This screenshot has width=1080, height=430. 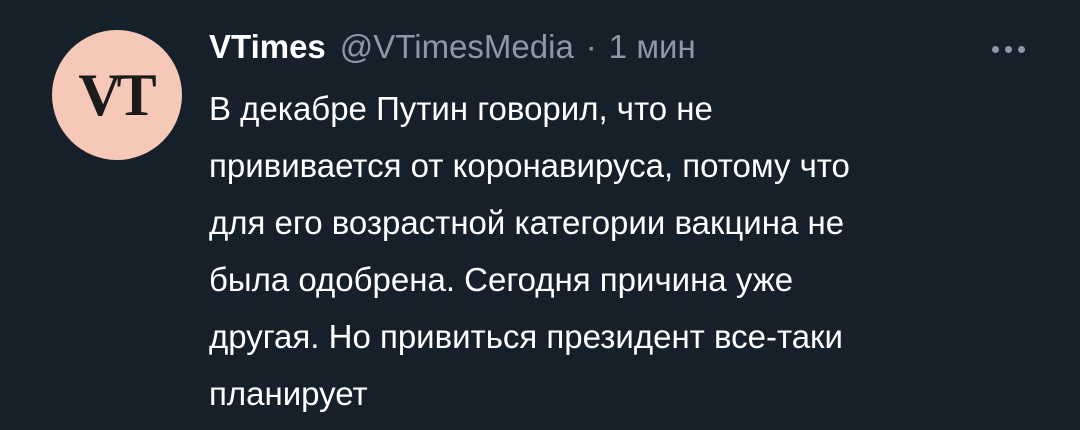 I want to click on avatar: VT, so click(x=117, y=95).